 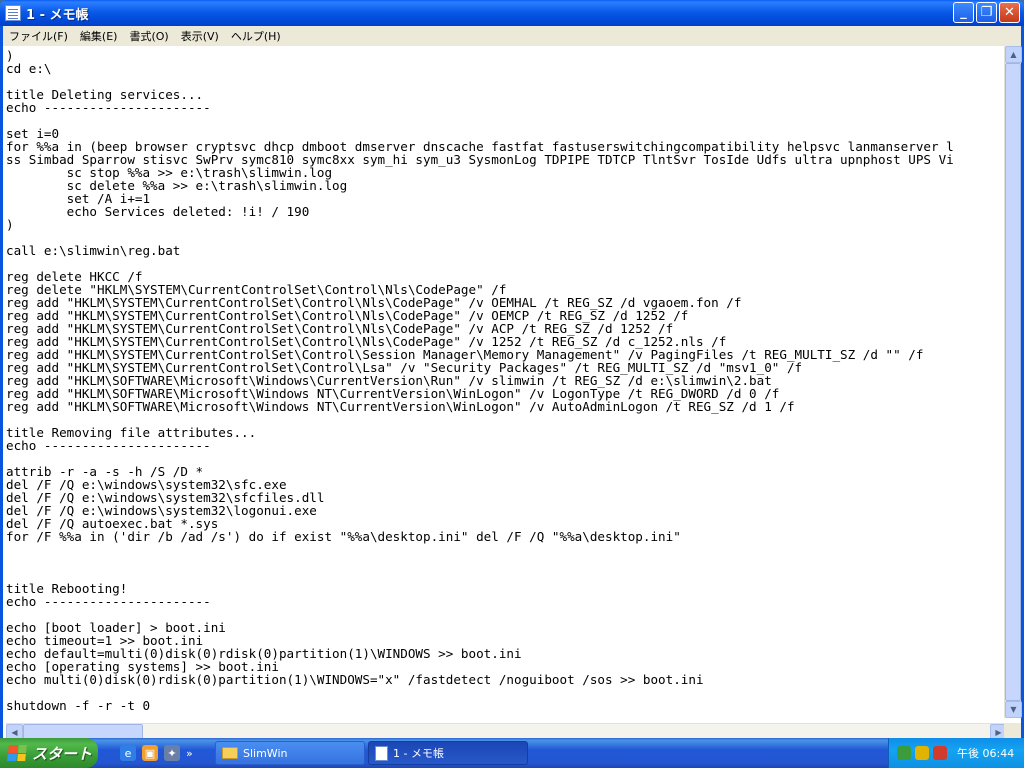 I want to click on minimize-button: _, so click(x=963, y=12).